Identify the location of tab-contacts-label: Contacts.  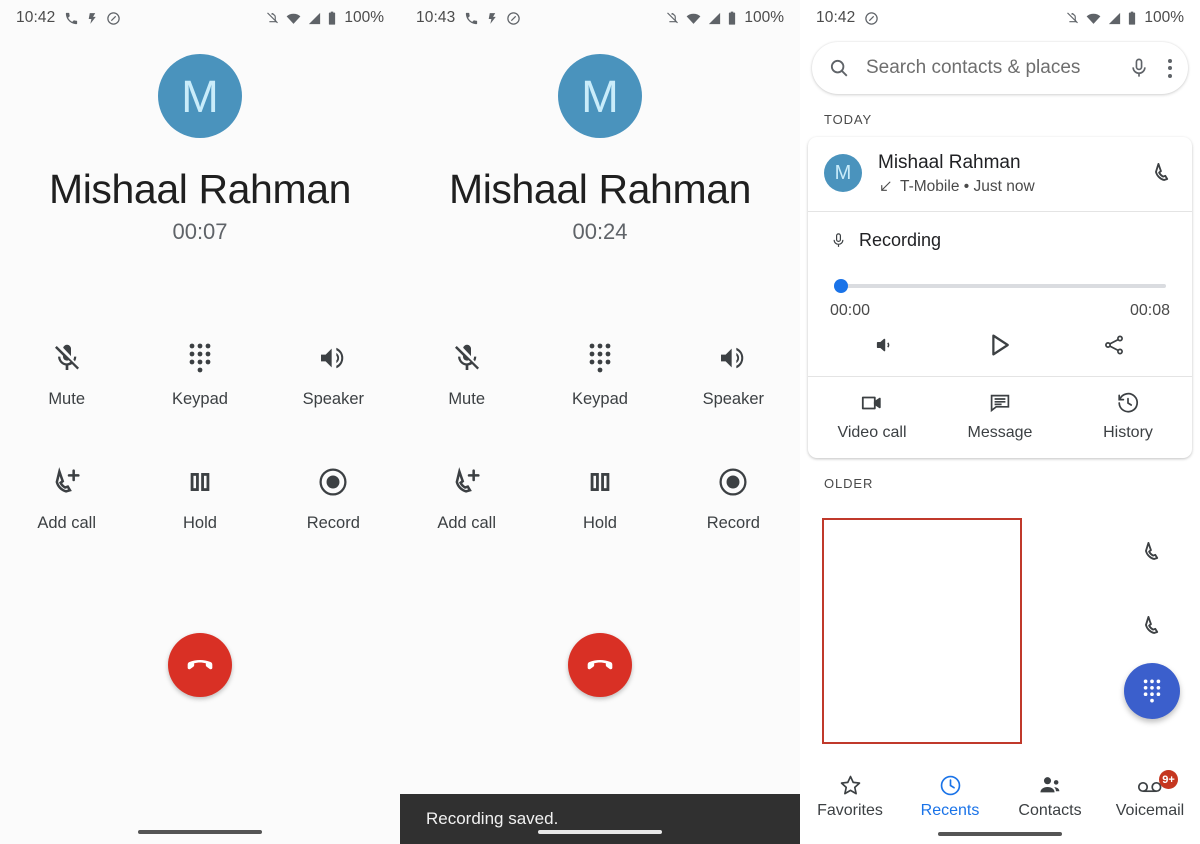
(1050, 810).